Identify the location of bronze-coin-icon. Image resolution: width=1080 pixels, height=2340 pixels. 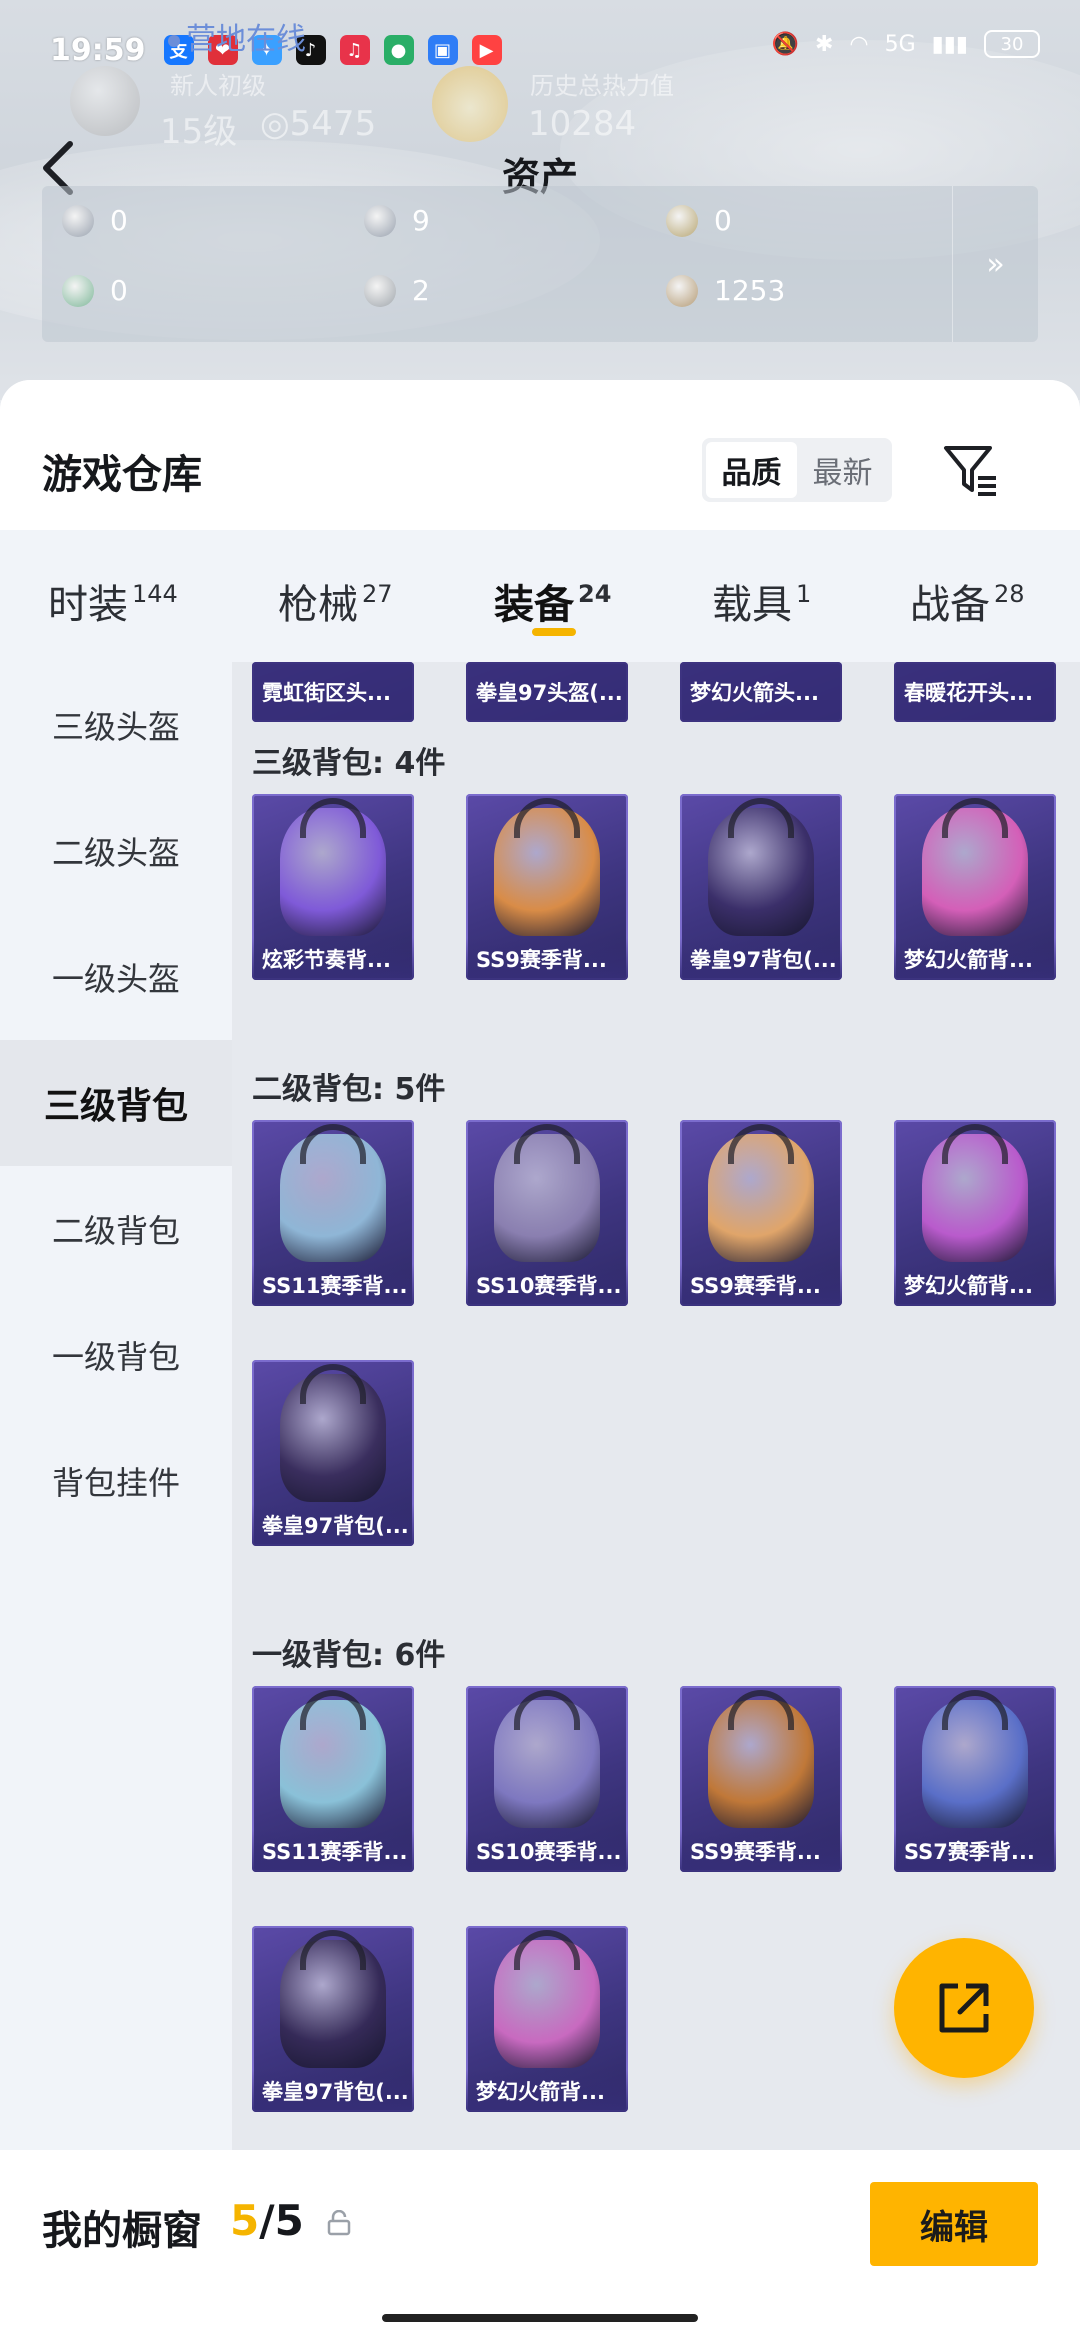
(682, 290).